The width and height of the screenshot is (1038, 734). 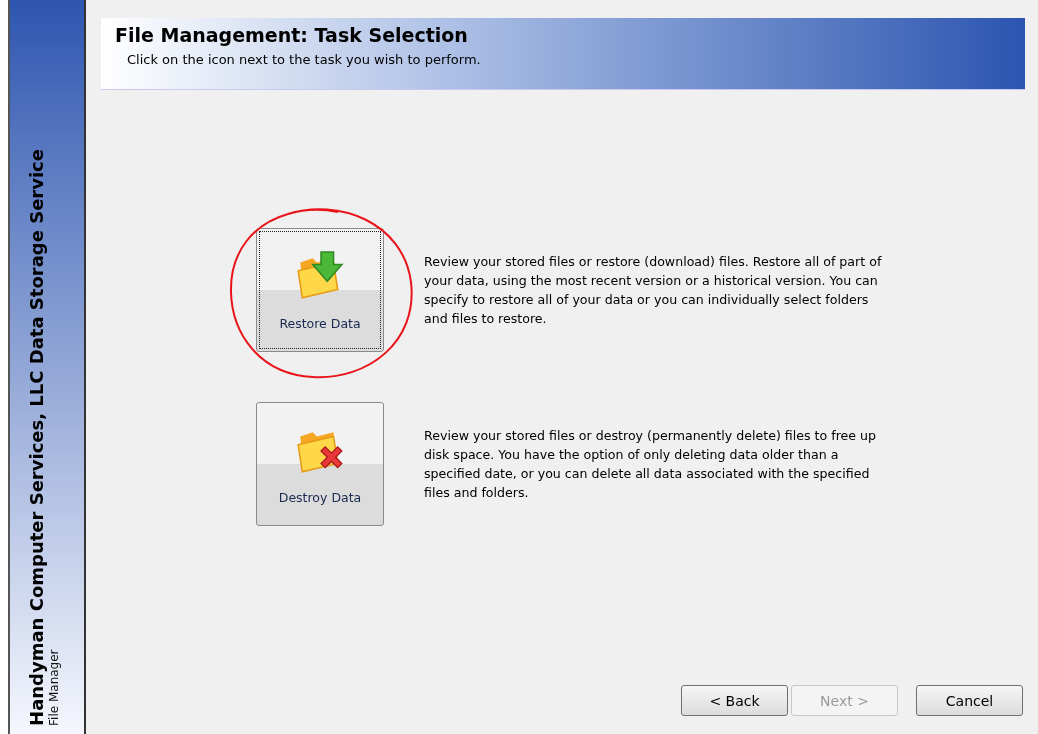 I want to click on page-title: File Management: Task Selection, so click(x=292, y=35).